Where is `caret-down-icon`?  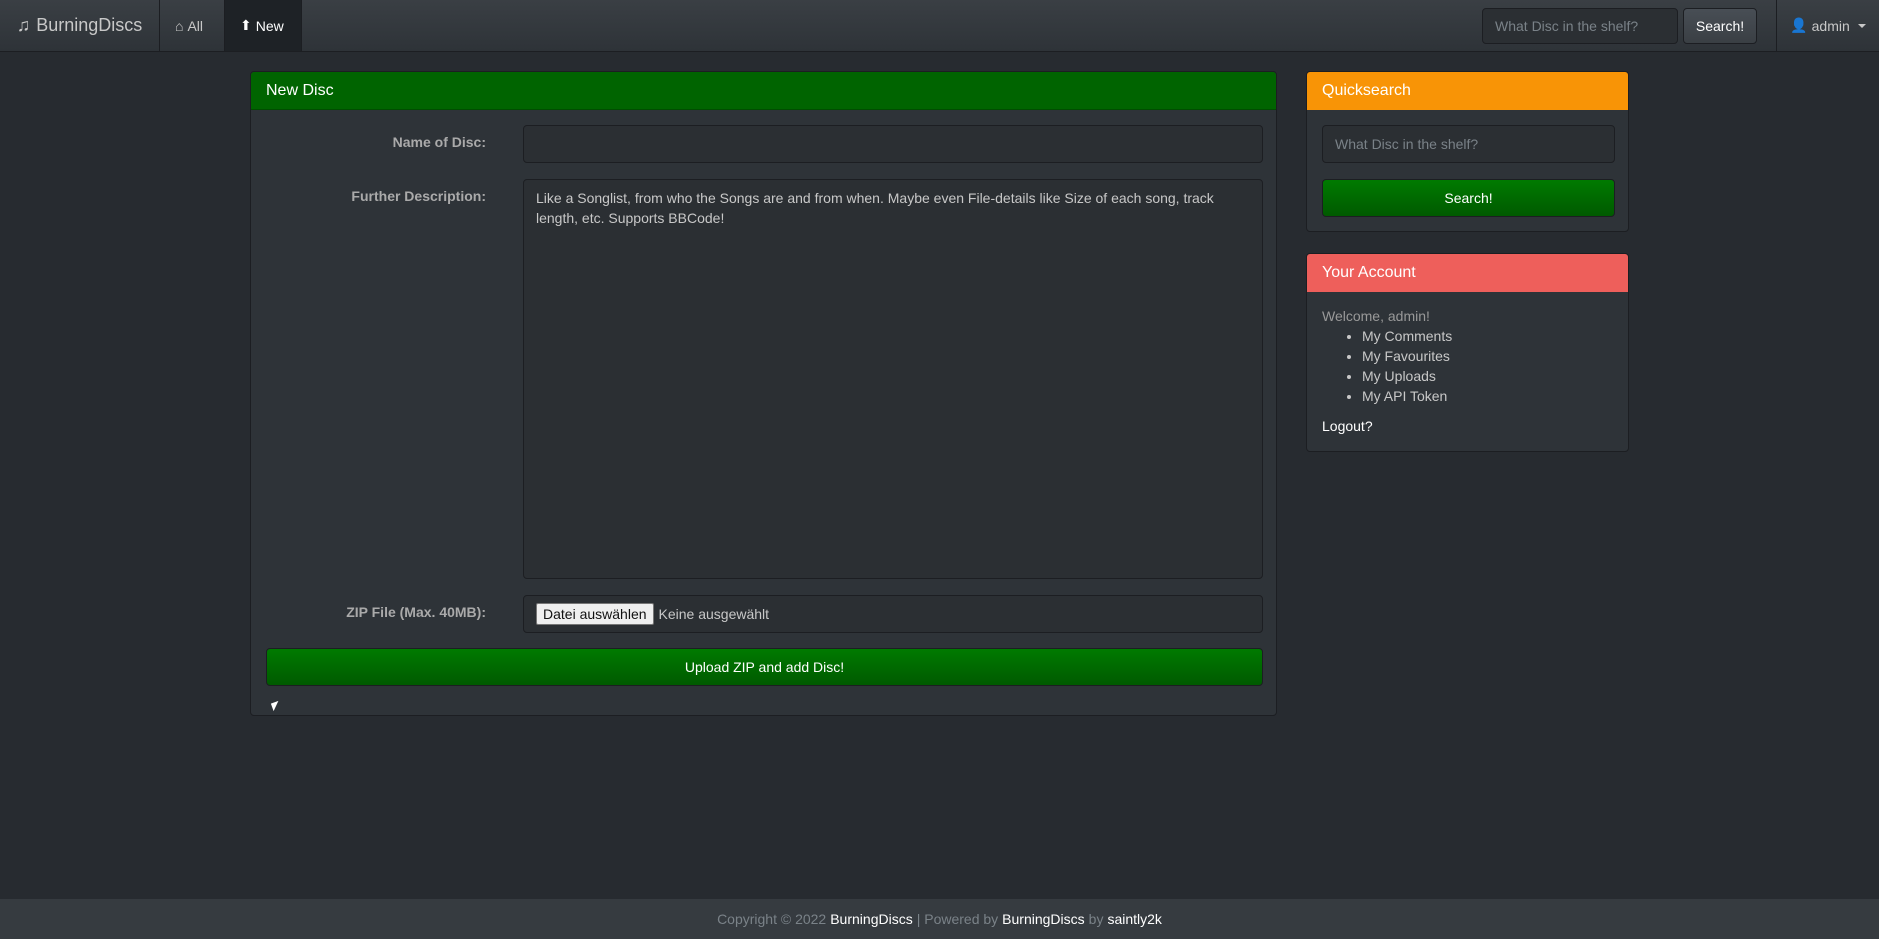 caret-down-icon is located at coordinates (1861, 25).